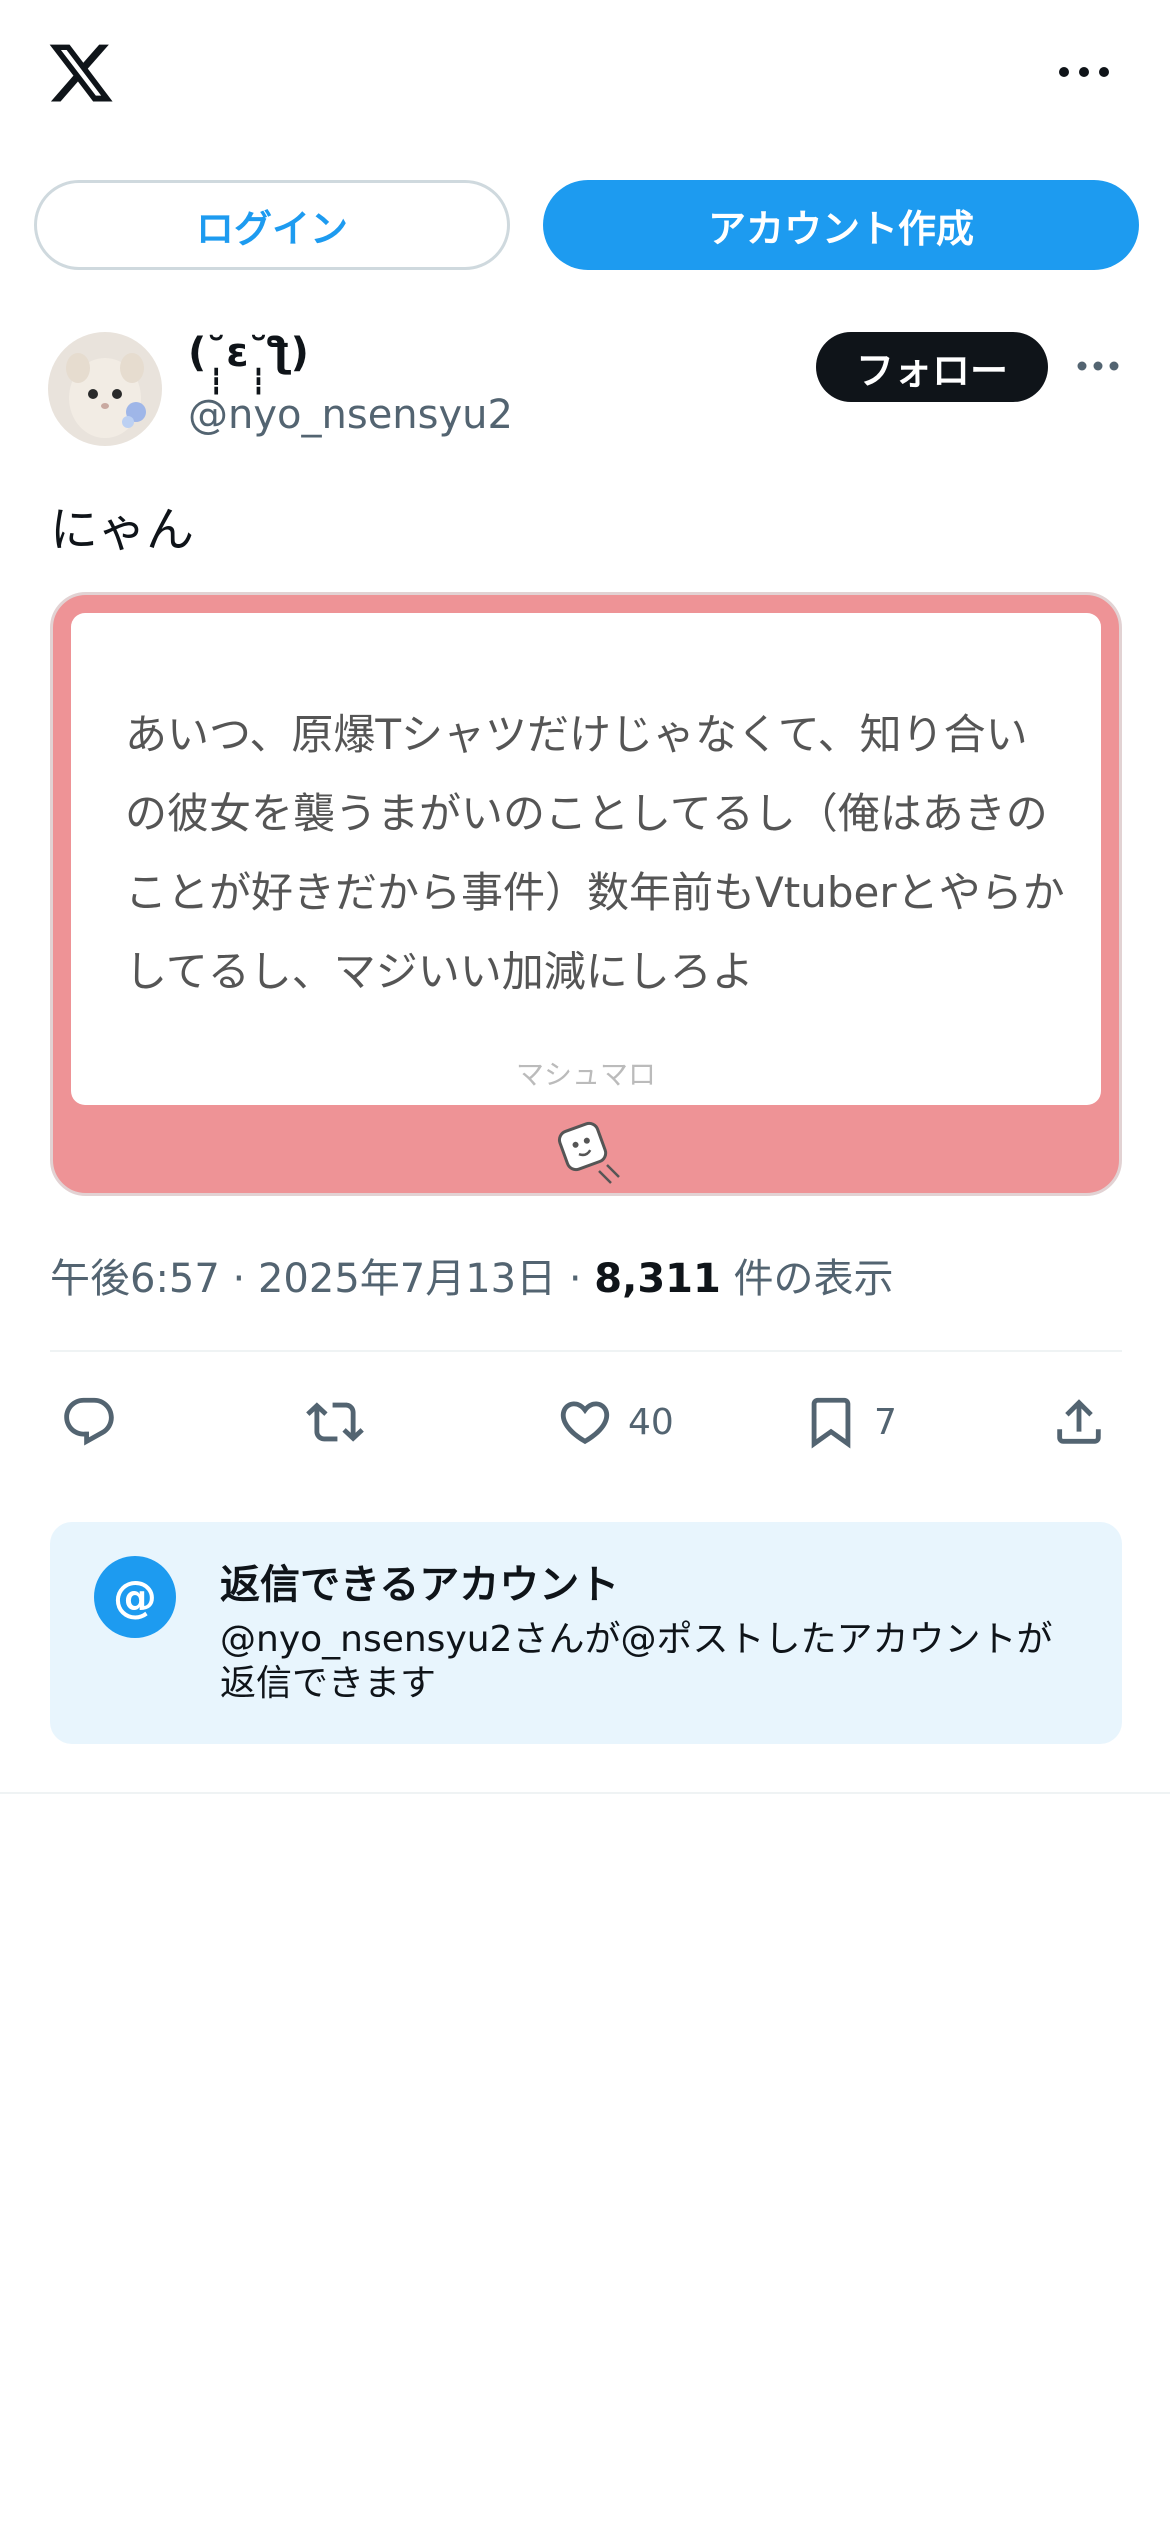 The height and width of the screenshot is (2532, 1170). I want to click on bookmark-count: 7, so click(885, 1422).